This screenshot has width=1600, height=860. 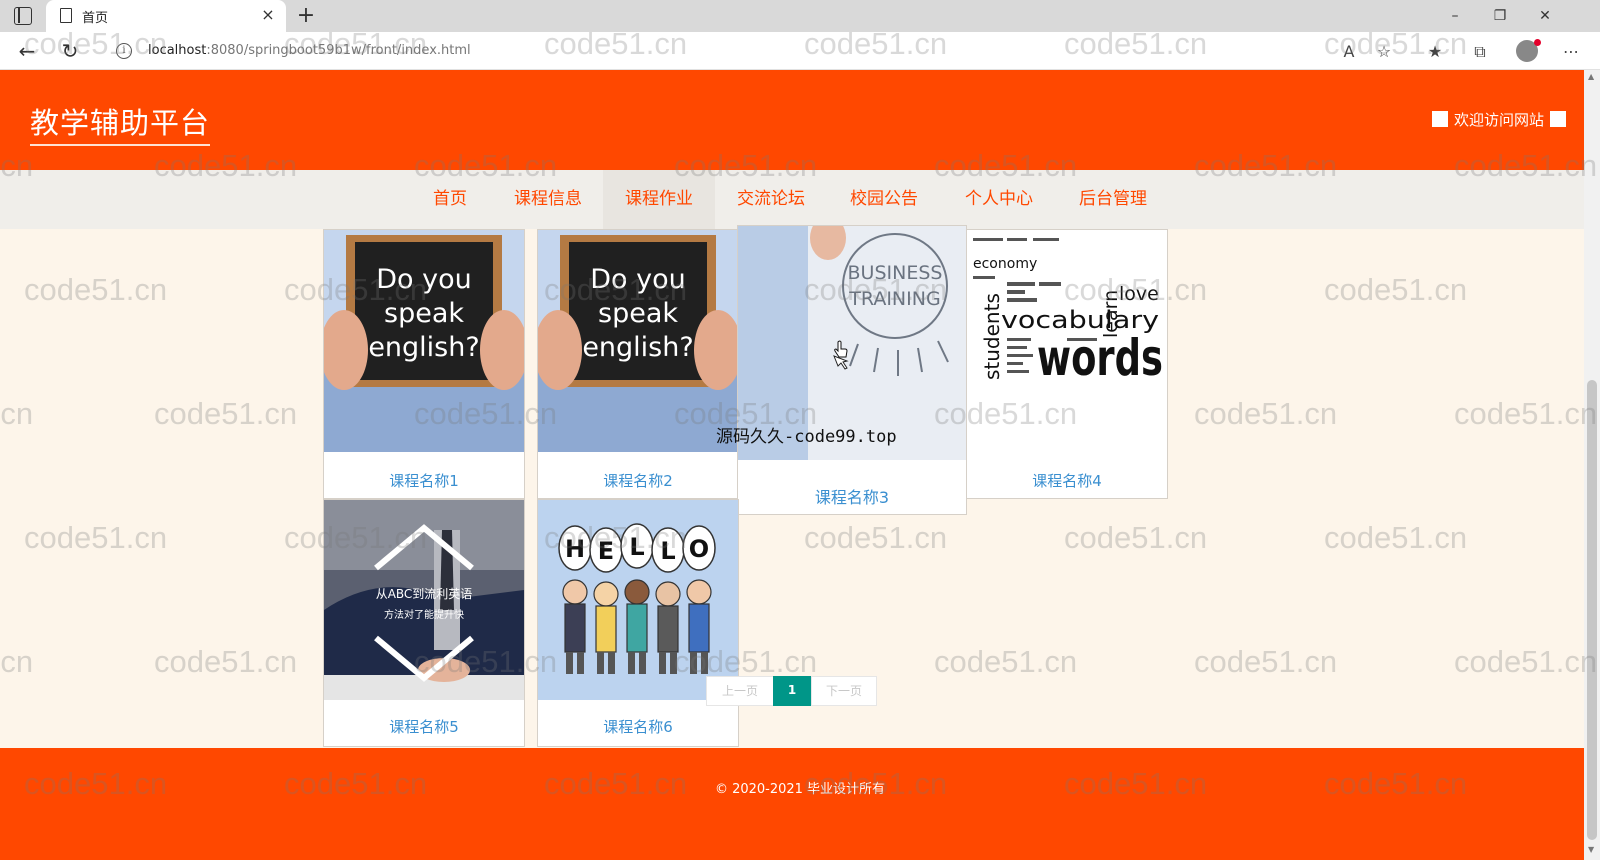 I want to click on site-info-icon: i, so click(x=124, y=51).